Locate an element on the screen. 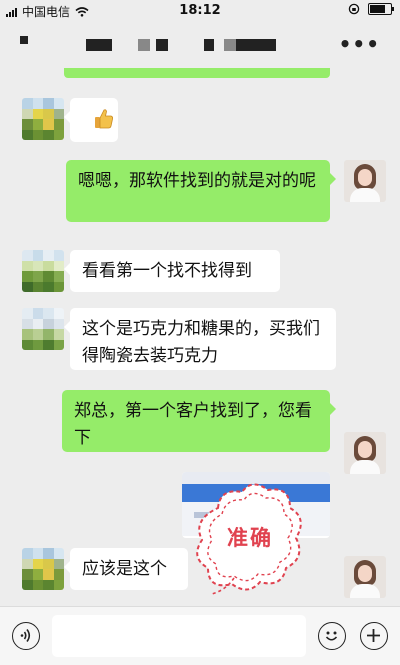 The height and width of the screenshot is (665, 400). message-bubble-emoji is located at coordinates (91, 120).